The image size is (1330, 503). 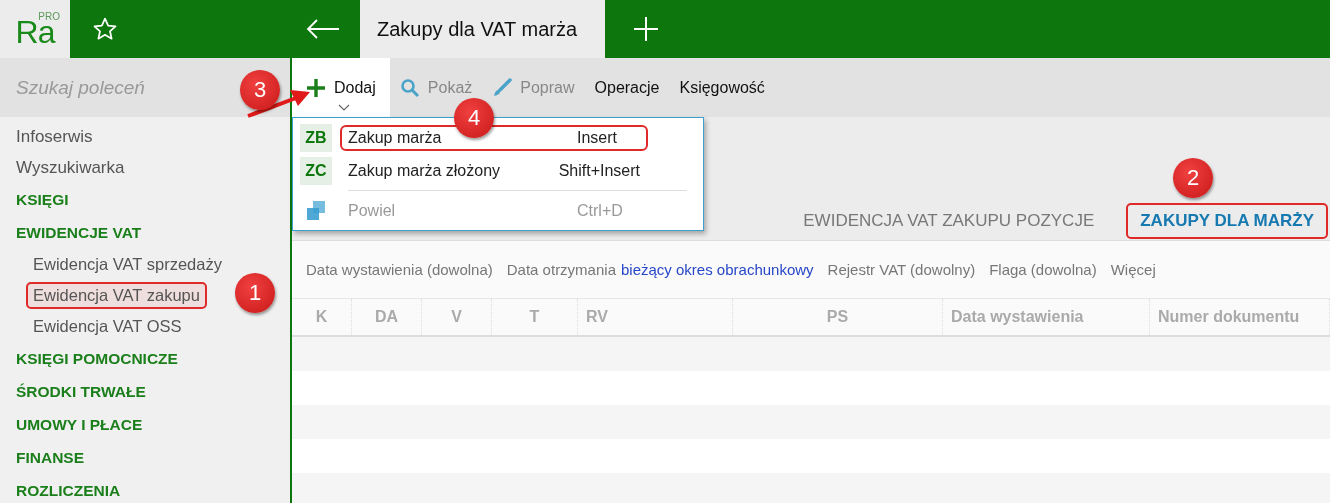 I want to click on shortcut-code-badge: ZB, so click(x=316, y=137).